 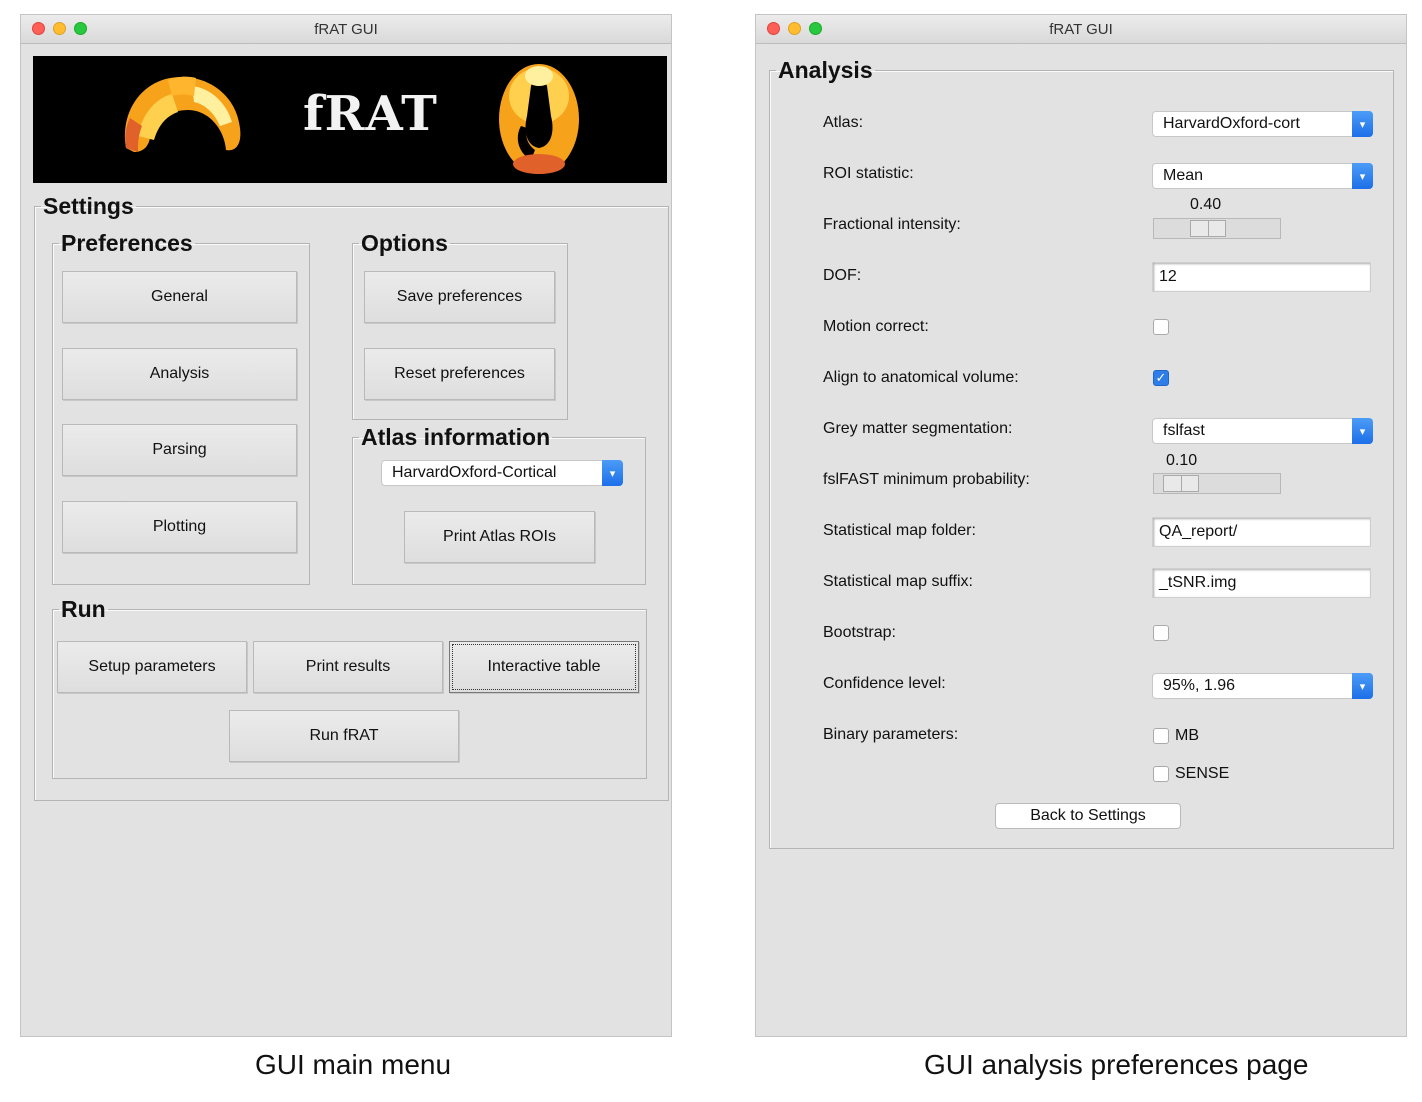 What do you see at coordinates (926, 479) in the screenshot?
I see `fslfast-min-prob-label: fslFAST minimum probability:` at bounding box center [926, 479].